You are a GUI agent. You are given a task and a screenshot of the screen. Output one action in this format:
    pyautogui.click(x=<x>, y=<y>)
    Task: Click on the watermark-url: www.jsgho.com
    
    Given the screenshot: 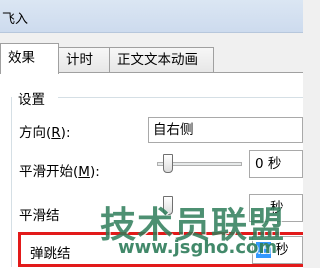 What is the action you would take?
    pyautogui.click(x=198, y=247)
    